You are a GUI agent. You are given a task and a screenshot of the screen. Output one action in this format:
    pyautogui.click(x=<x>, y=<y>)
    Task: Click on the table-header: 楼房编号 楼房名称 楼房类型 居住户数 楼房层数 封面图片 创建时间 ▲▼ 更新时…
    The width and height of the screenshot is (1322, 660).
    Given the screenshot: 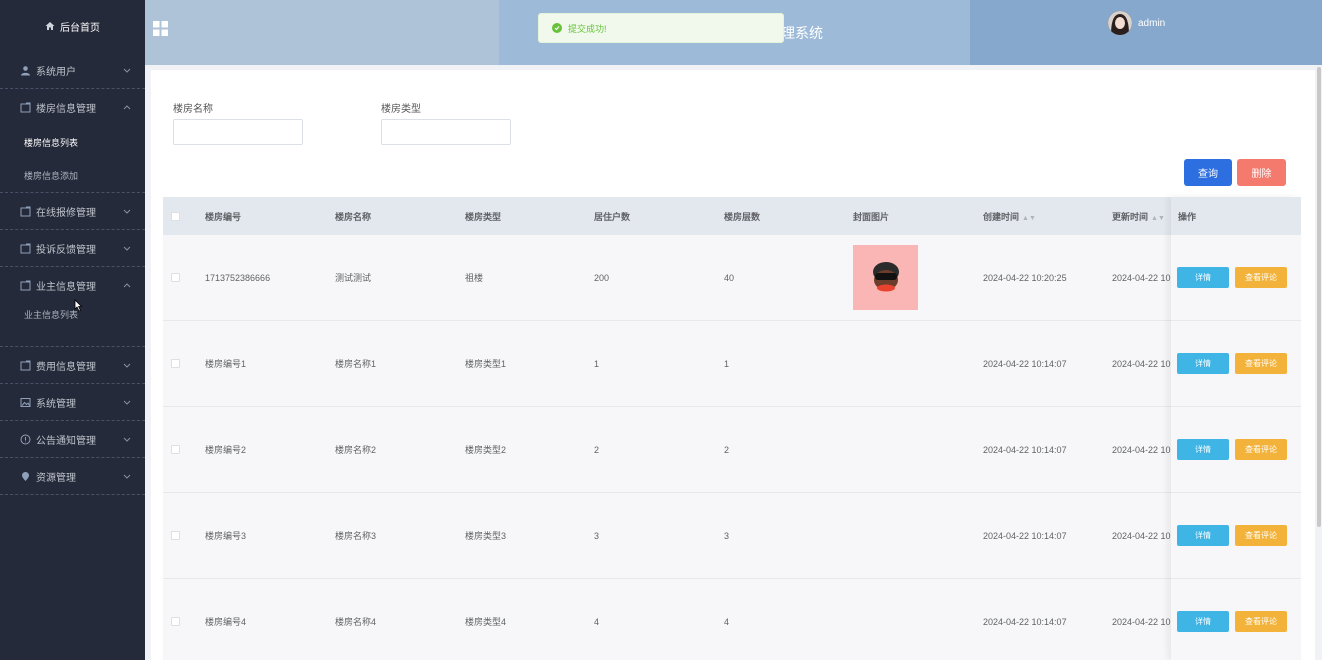 What is the action you would take?
    pyautogui.click(x=732, y=216)
    